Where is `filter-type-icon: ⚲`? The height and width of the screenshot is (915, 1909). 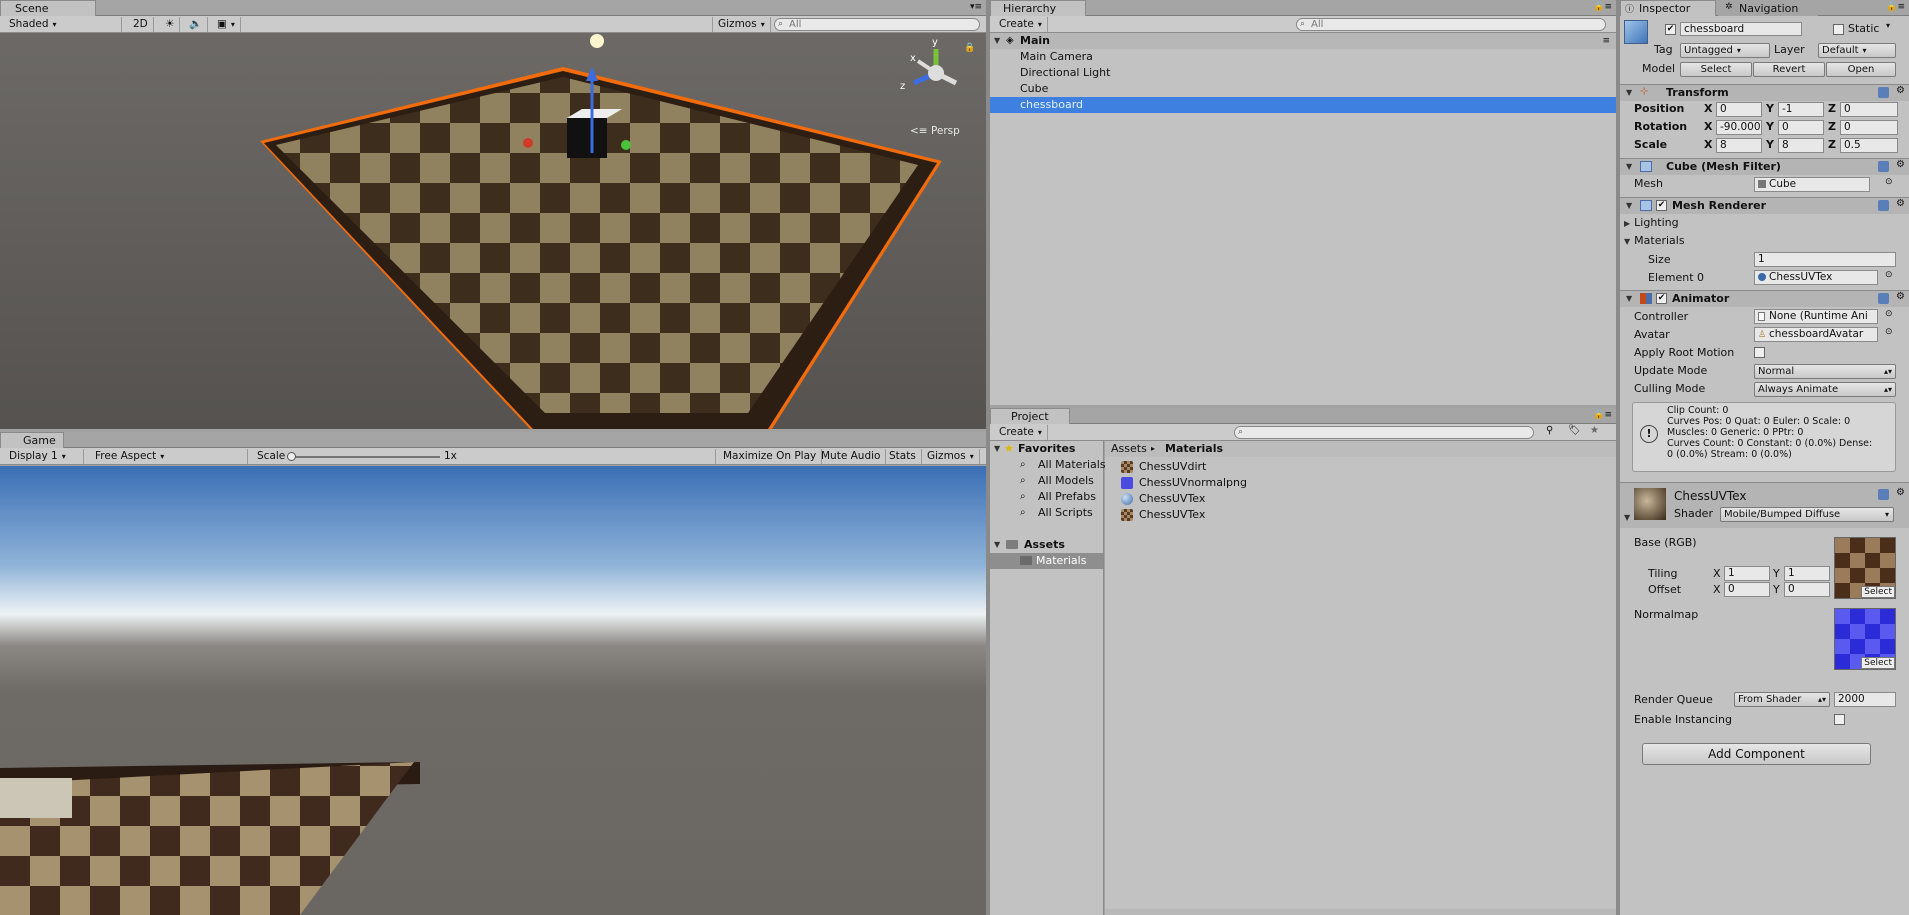
filter-type-icon: ⚲ is located at coordinates (1549, 430).